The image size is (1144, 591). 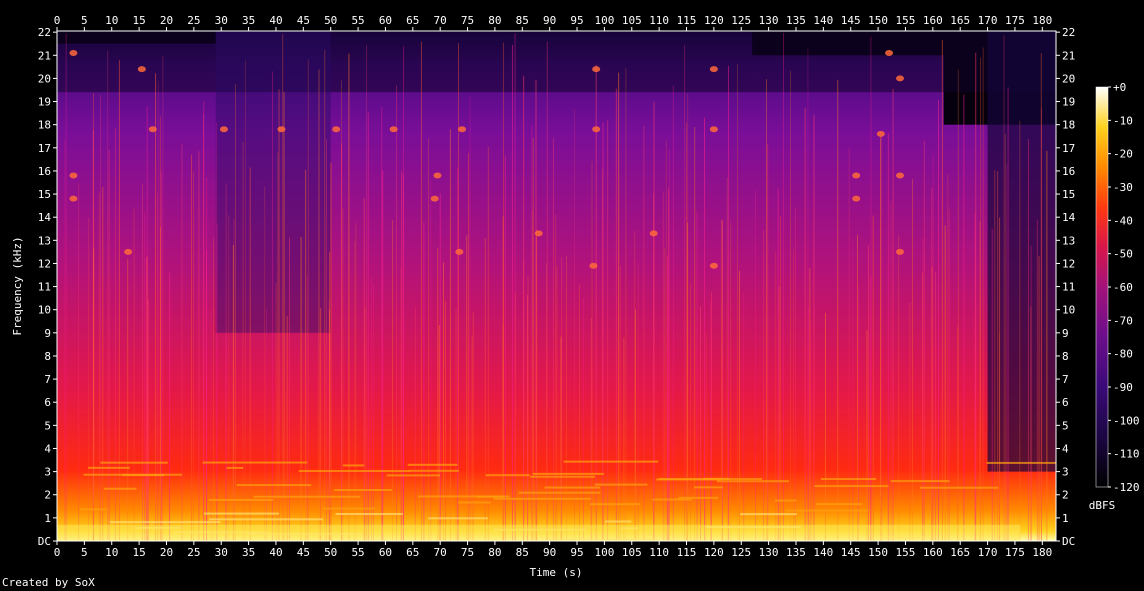 I want to click on colorbar-tick-label: -120, so click(x=1126, y=487).